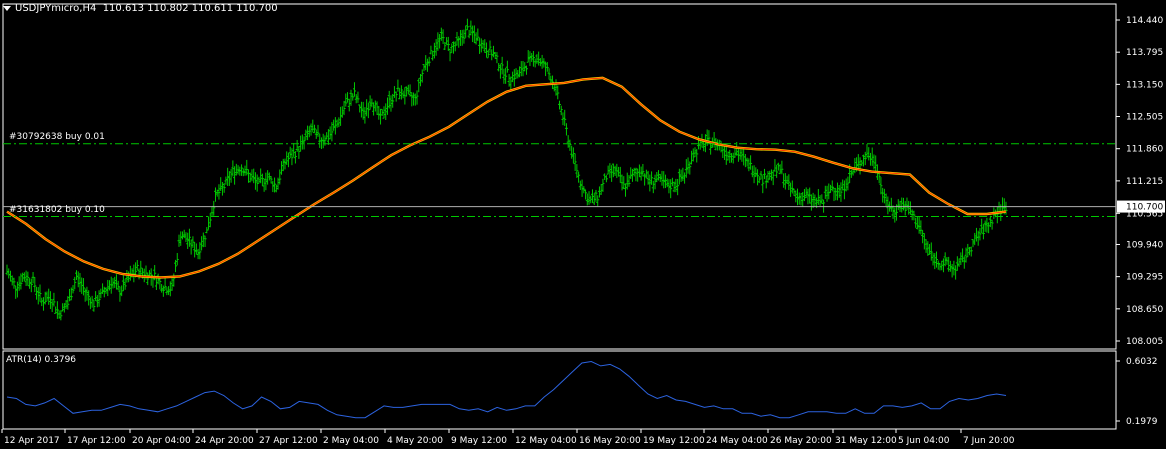  What do you see at coordinates (57, 209) in the screenshot?
I see `order-label-2: #31631802 buy 0.10` at bounding box center [57, 209].